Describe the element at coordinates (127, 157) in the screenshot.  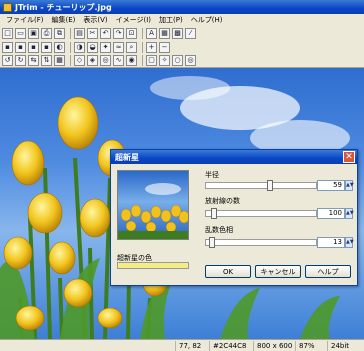
I see `dialog-title: 超新星` at that location.